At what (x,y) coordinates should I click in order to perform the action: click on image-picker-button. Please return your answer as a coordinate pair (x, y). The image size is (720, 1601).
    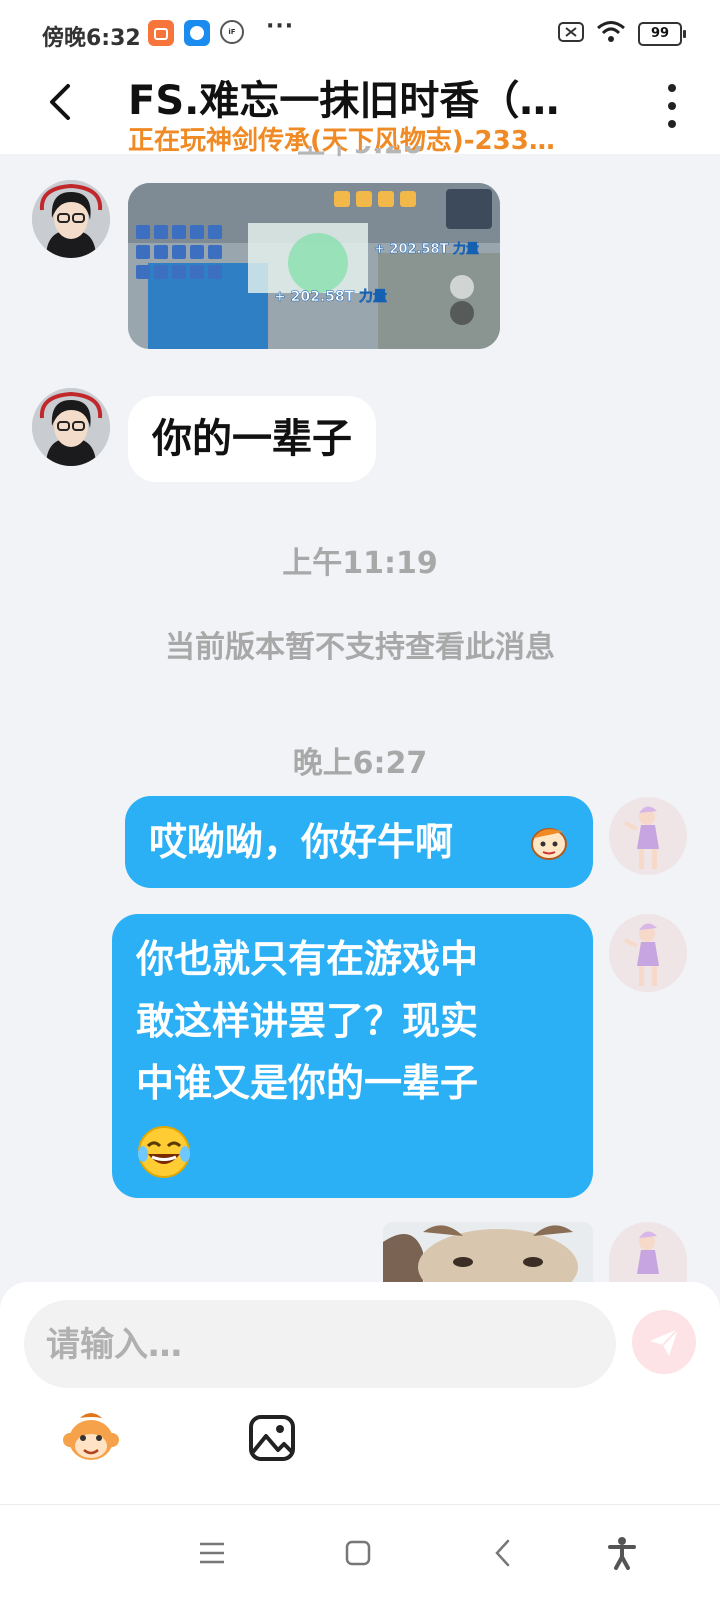
    Looking at the image, I should click on (272, 1438).